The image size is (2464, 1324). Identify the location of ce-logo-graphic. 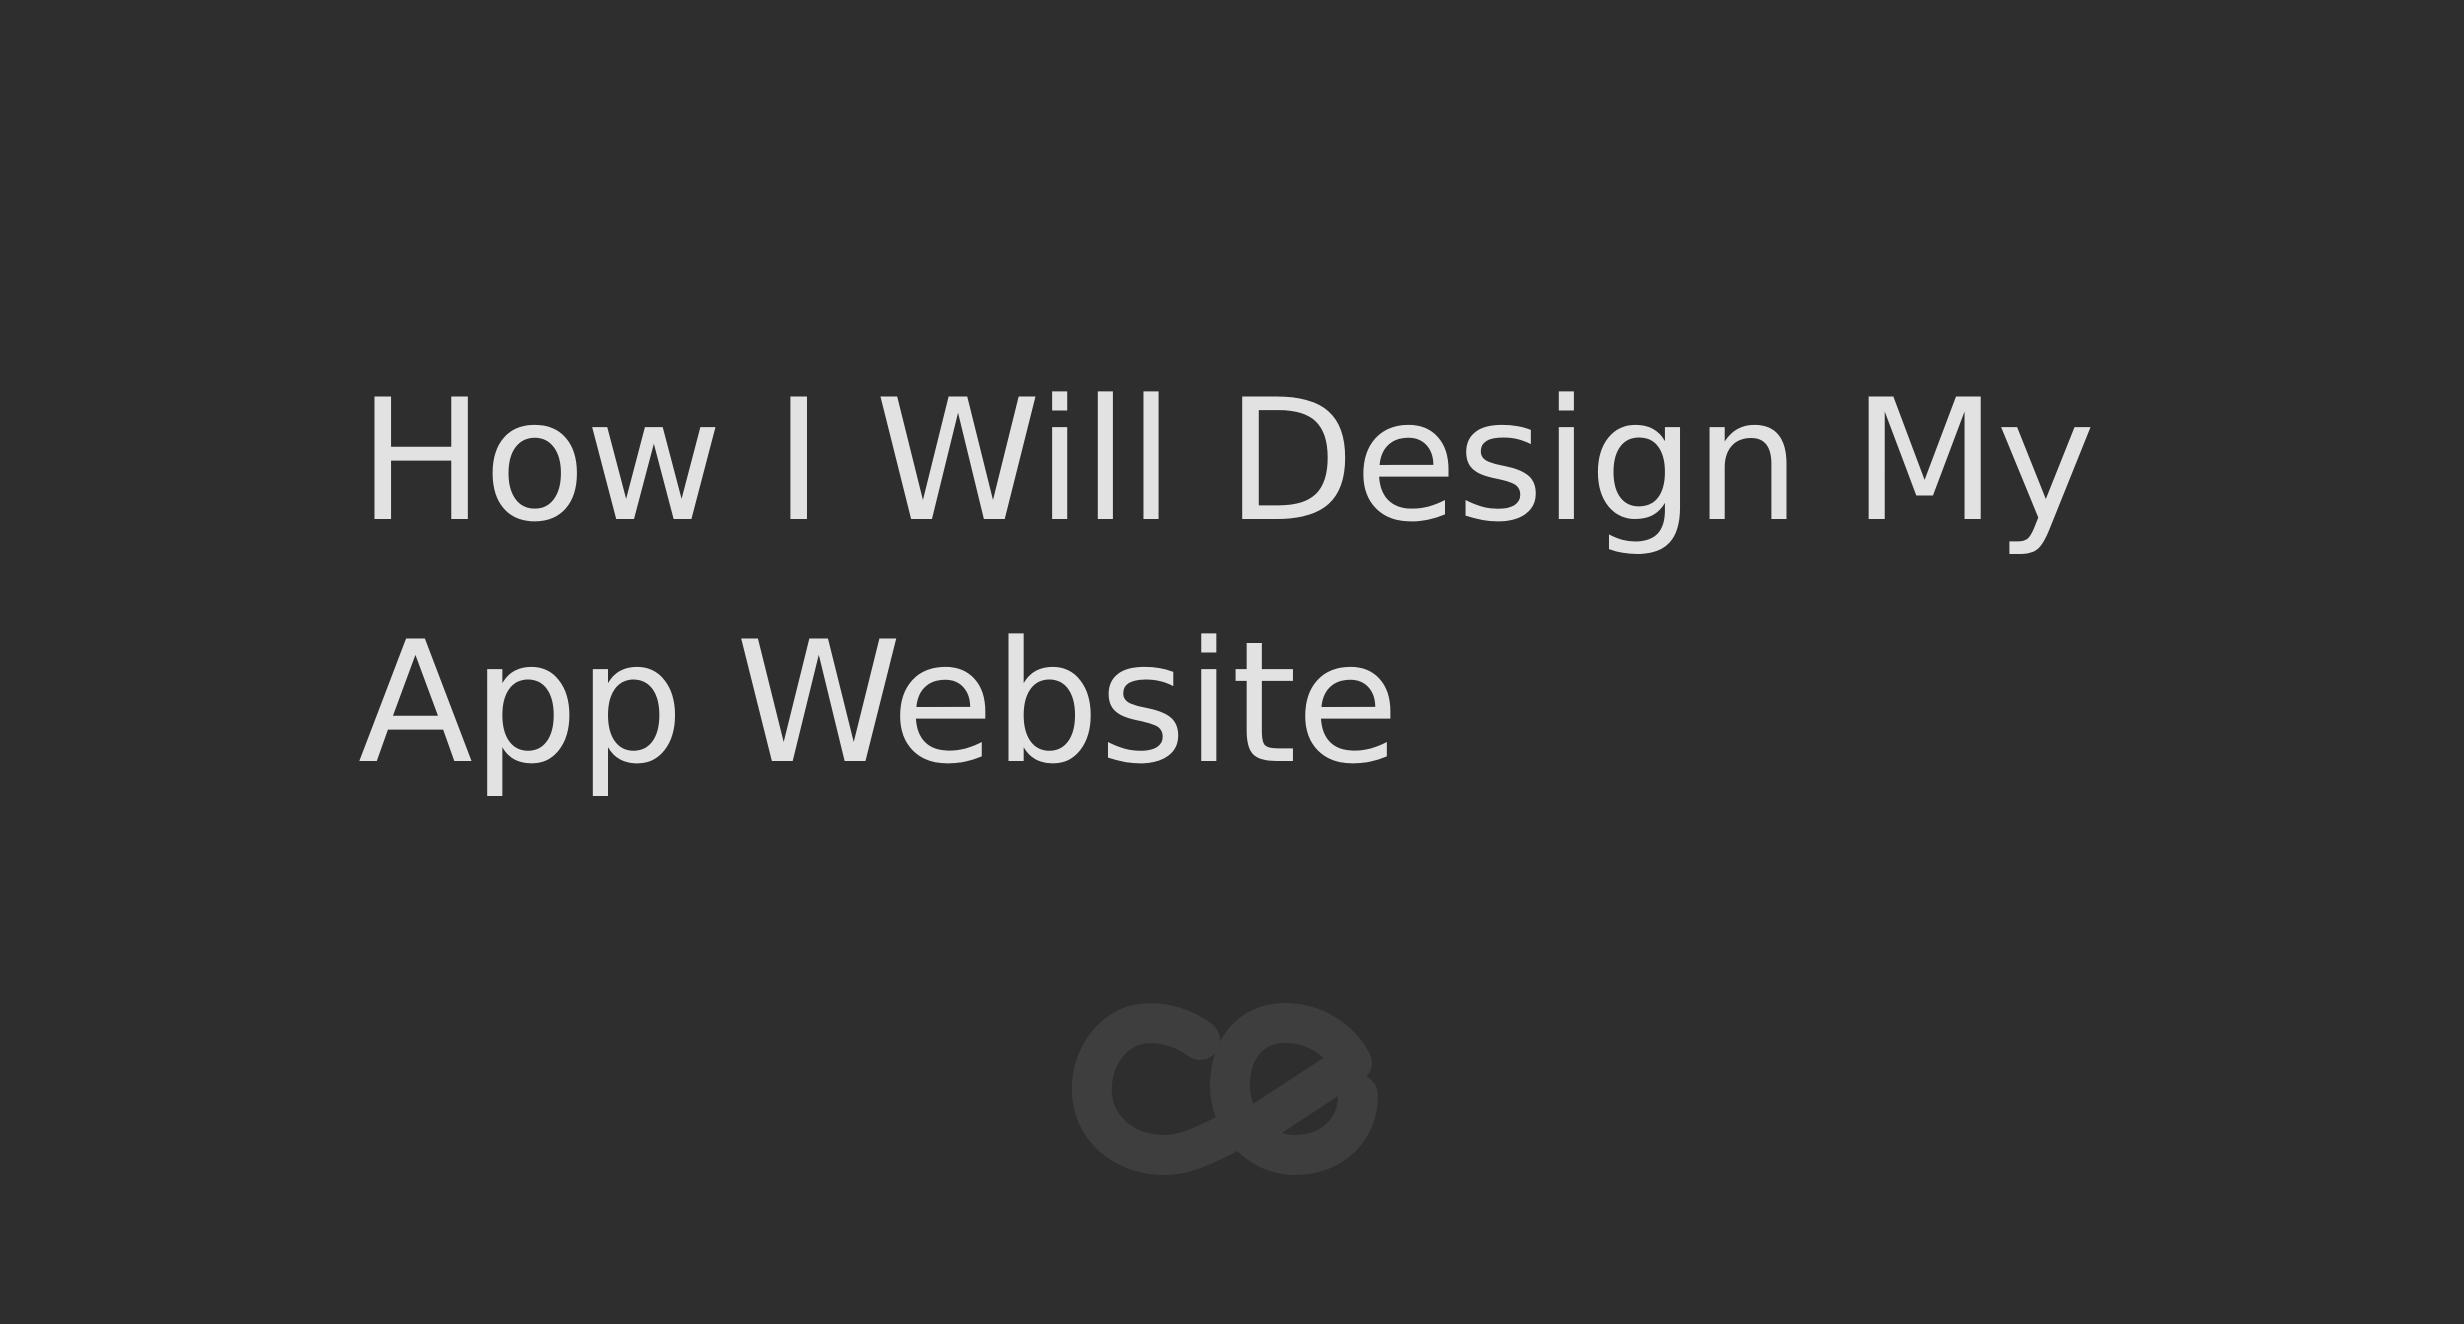
(1224, 1089).